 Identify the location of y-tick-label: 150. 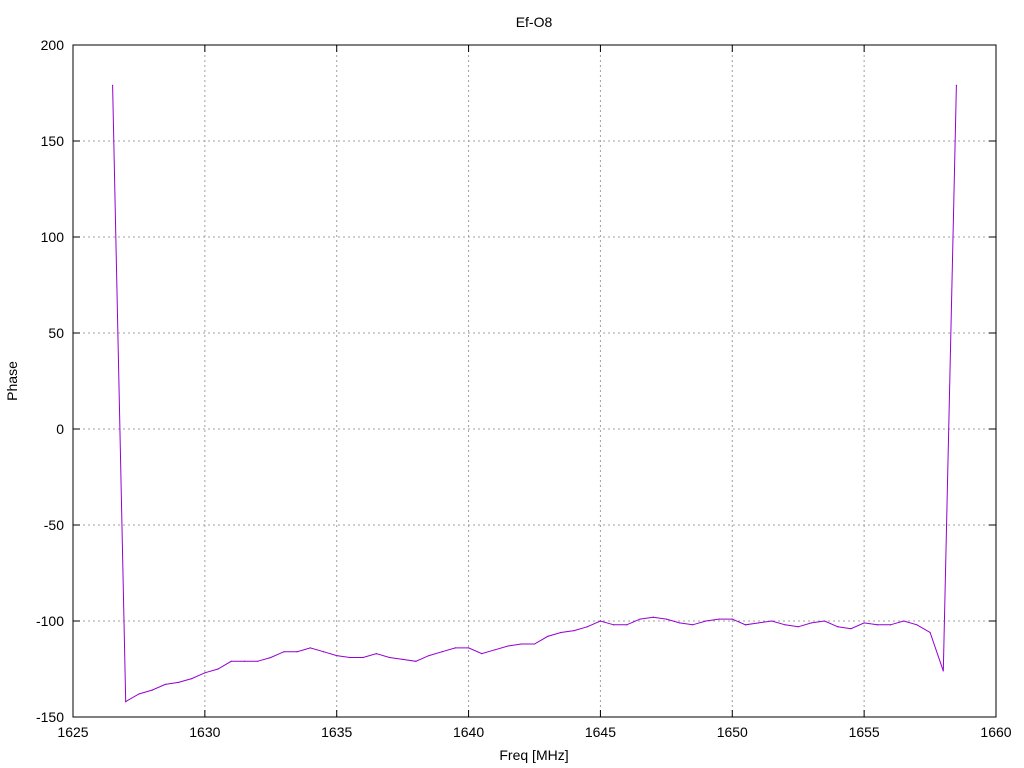
(53, 141).